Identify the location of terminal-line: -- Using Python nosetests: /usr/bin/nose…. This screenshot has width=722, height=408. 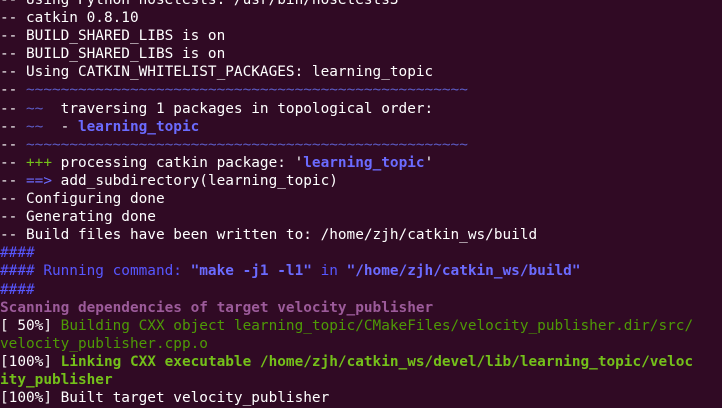
(361, 4).